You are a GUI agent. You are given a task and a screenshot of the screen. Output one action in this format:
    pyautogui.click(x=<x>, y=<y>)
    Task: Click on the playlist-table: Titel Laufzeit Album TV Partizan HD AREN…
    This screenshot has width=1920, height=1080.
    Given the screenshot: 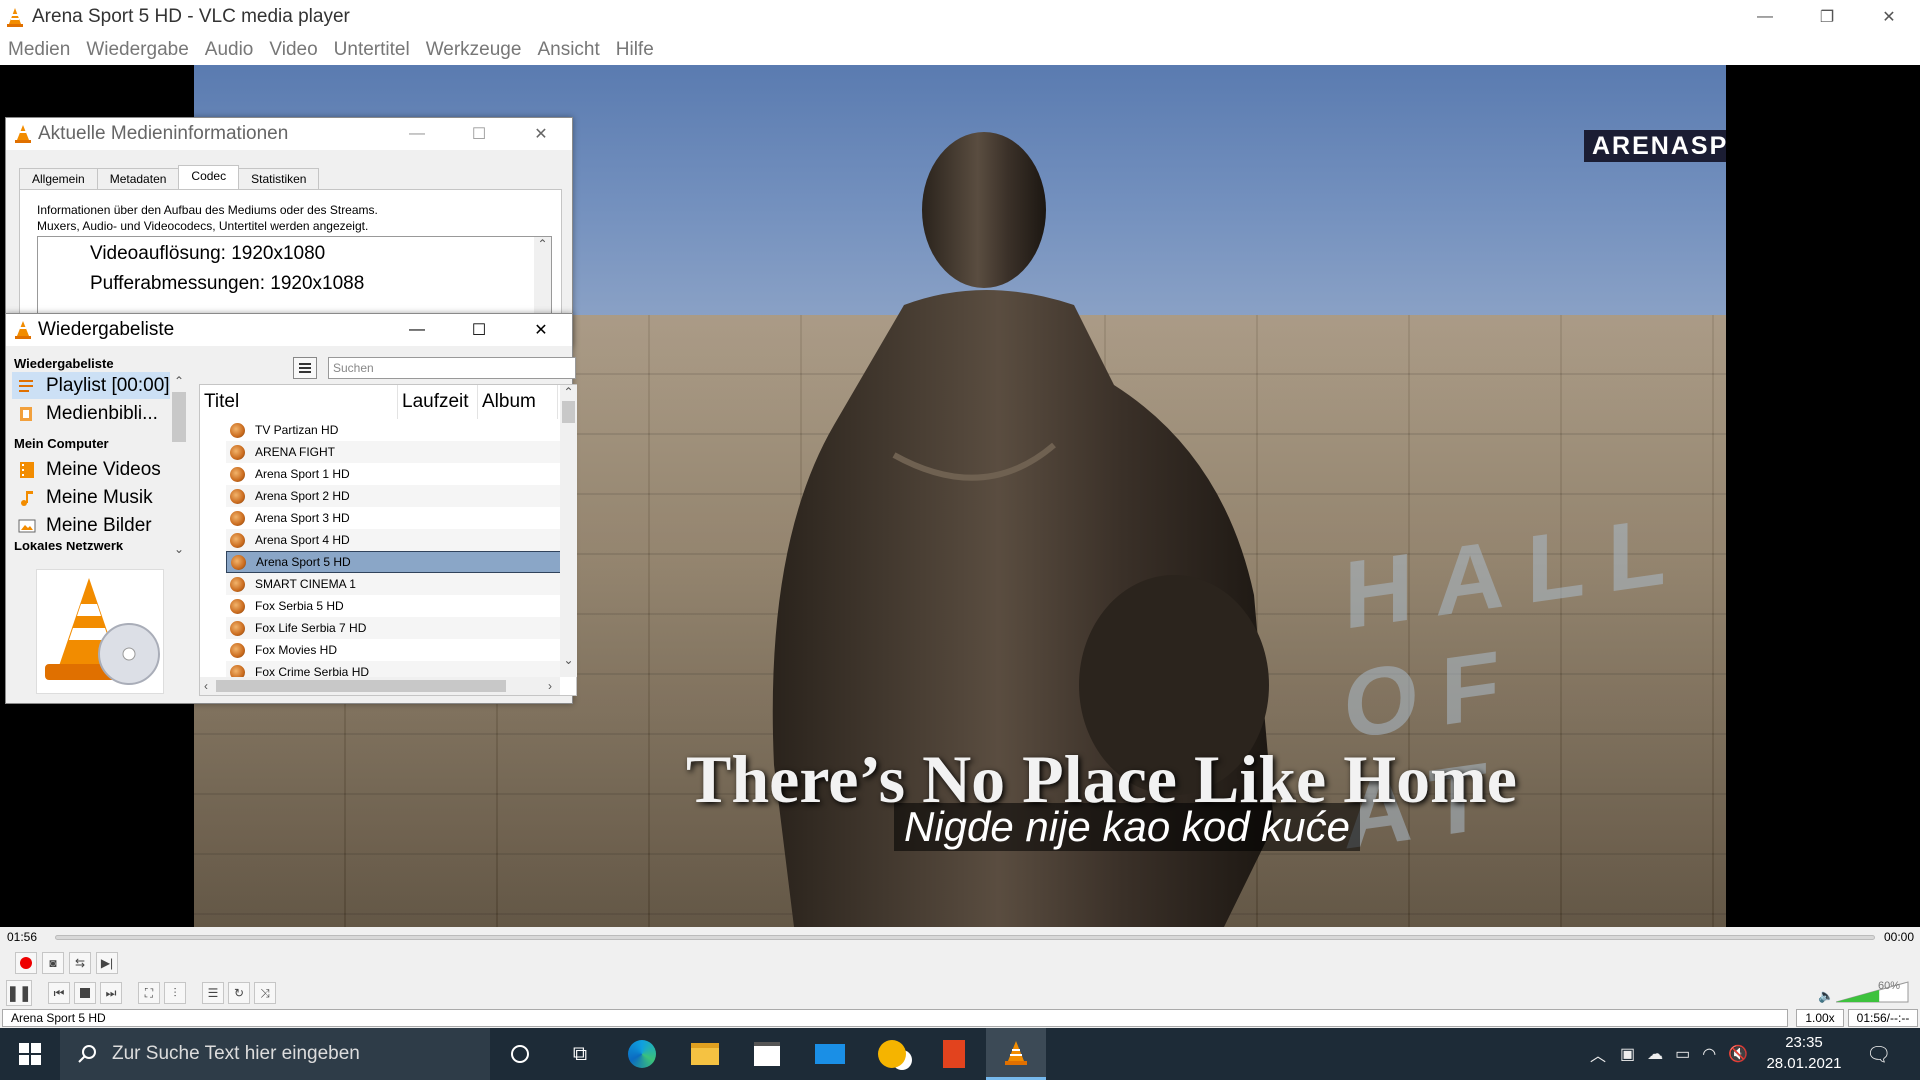 What is the action you would take?
    pyautogui.click(x=388, y=540)
    